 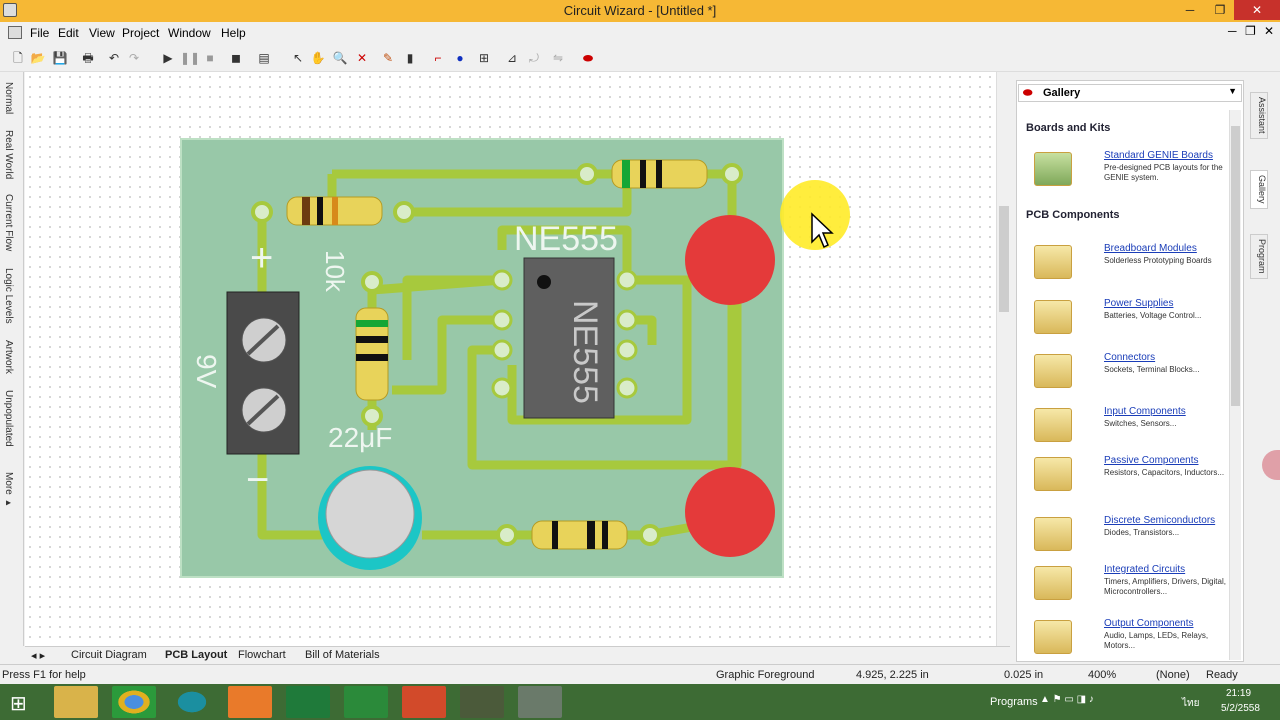 What do you see at coordinates (512, 58) in the screenshot?
I see `measure-icon: ⊿` at bounding box center [512, 58].